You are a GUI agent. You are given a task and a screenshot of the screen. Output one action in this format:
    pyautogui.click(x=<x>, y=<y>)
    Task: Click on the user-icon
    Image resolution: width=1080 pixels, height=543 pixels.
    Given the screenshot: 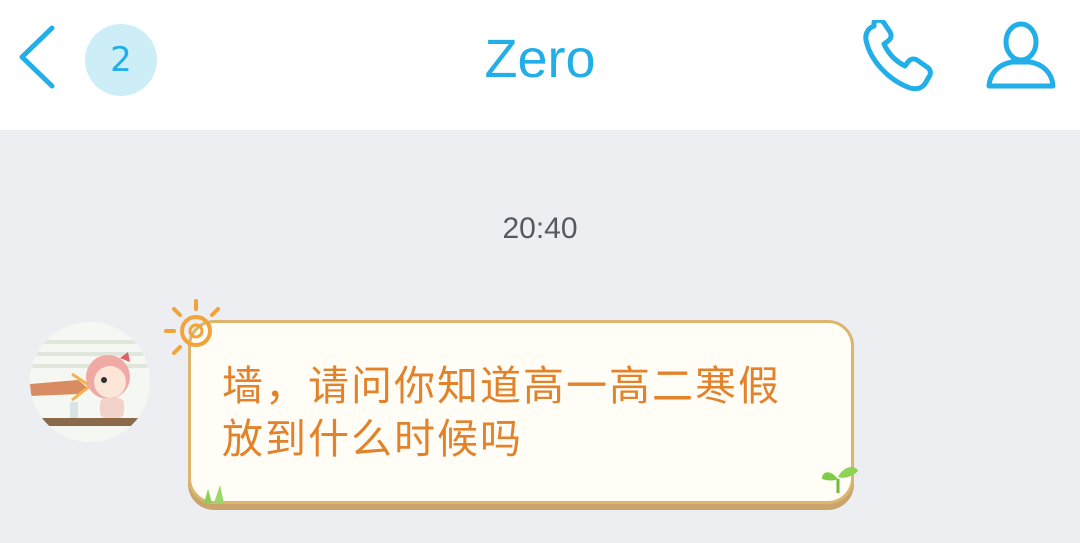 What is the action you would take?
    pyautogui.click(x=1021, y=55)
    